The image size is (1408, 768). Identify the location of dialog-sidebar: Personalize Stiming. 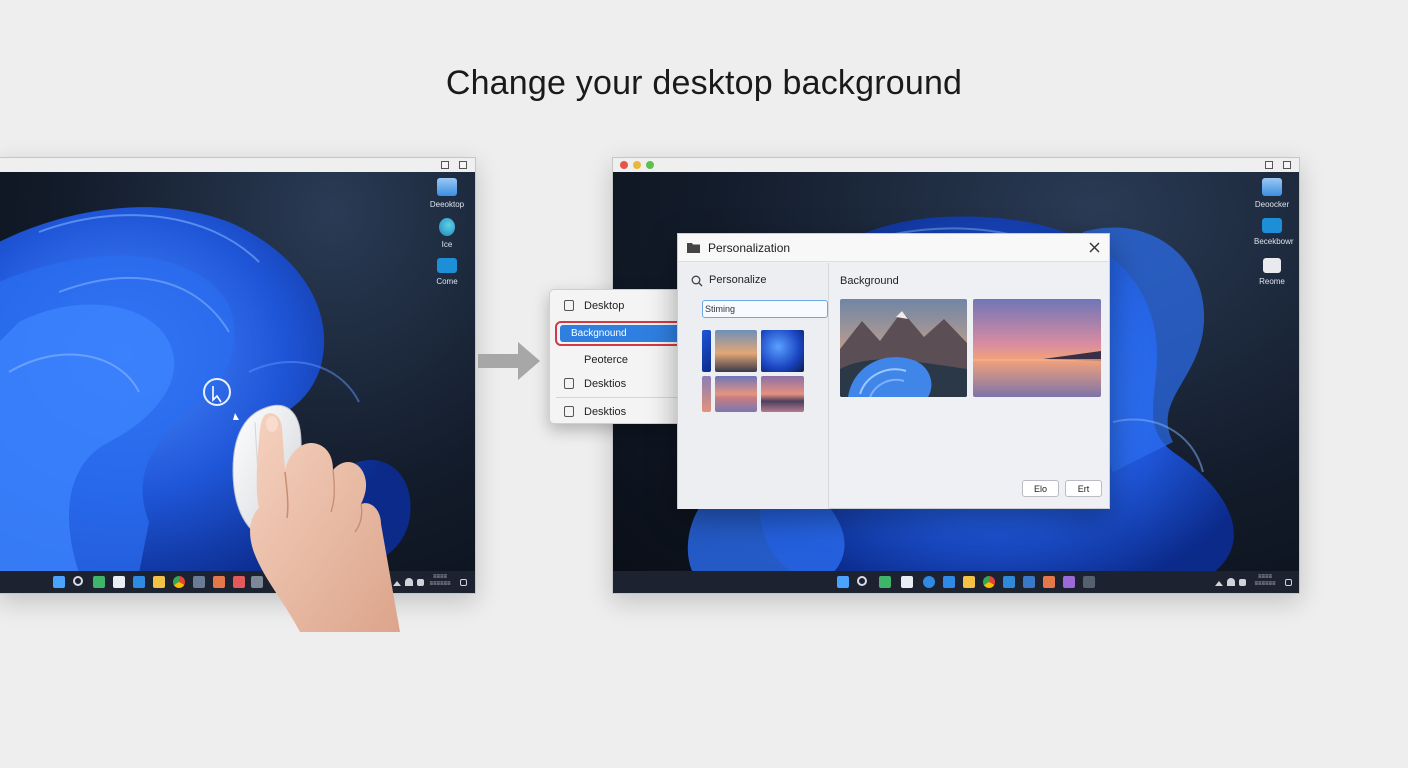
(753, 386).